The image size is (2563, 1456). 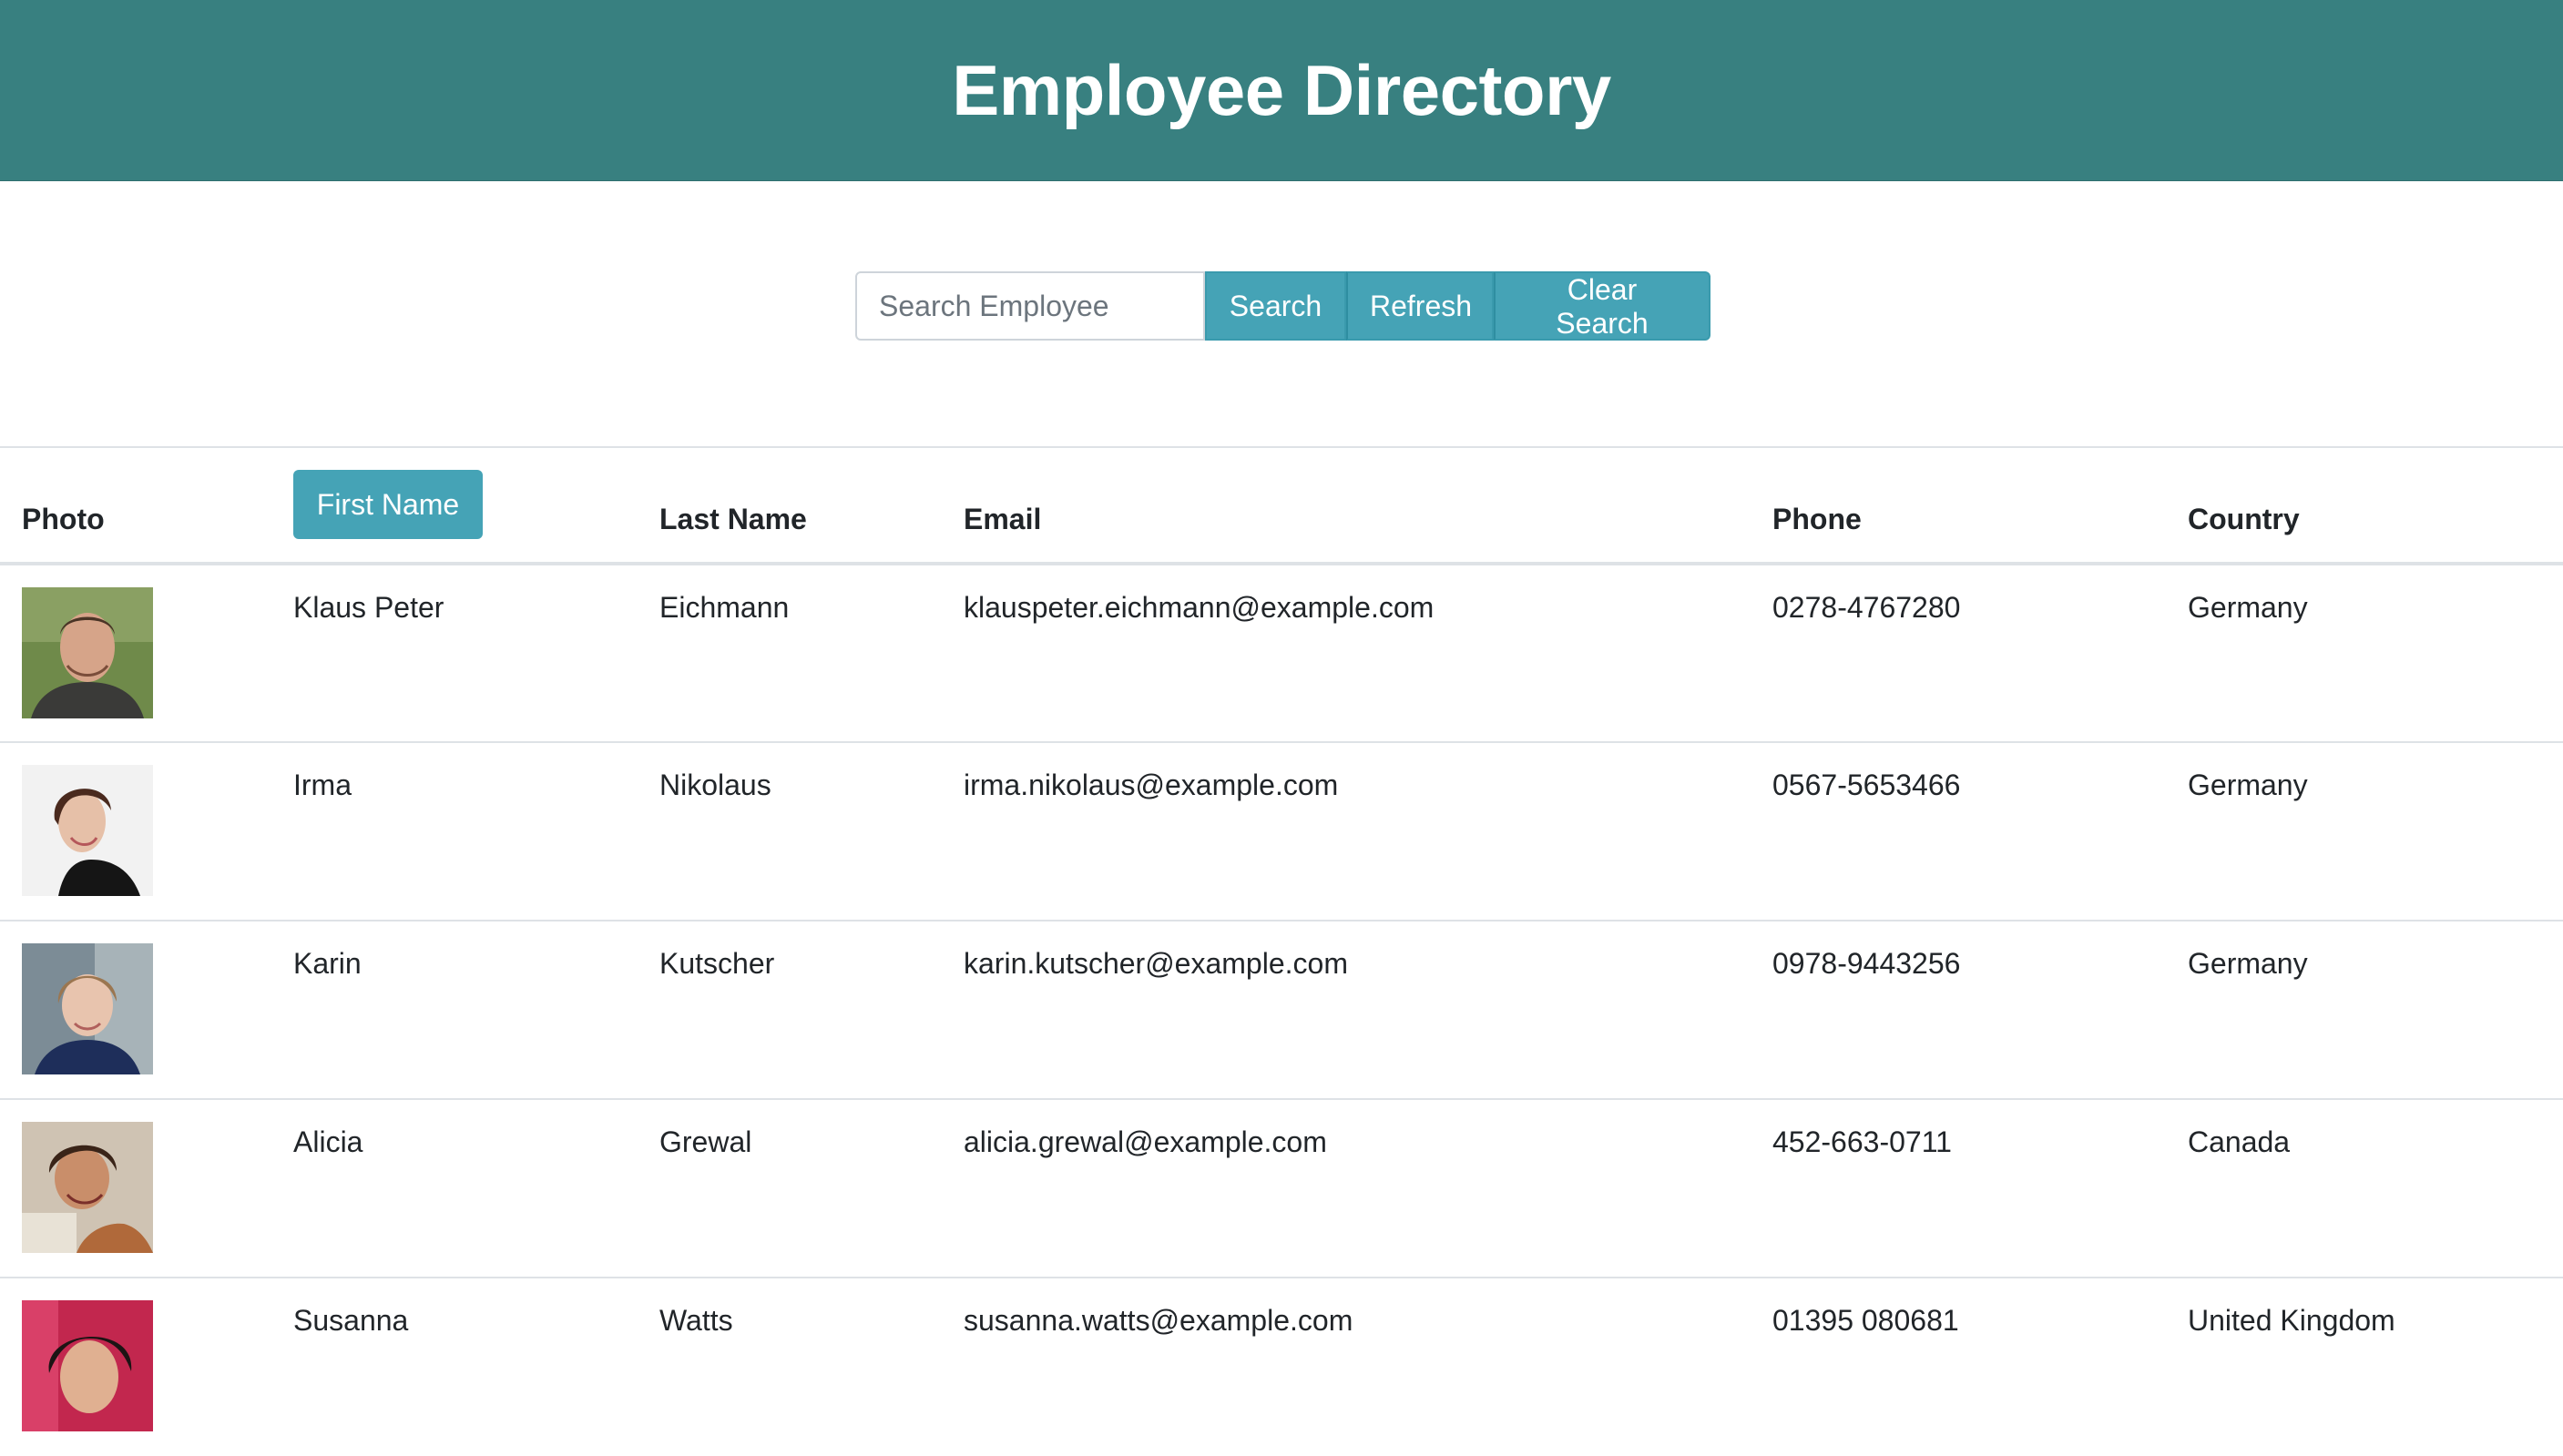 I want to click on email-cell: karin.kutscher@example.com, so click(x=1346, y=1010).